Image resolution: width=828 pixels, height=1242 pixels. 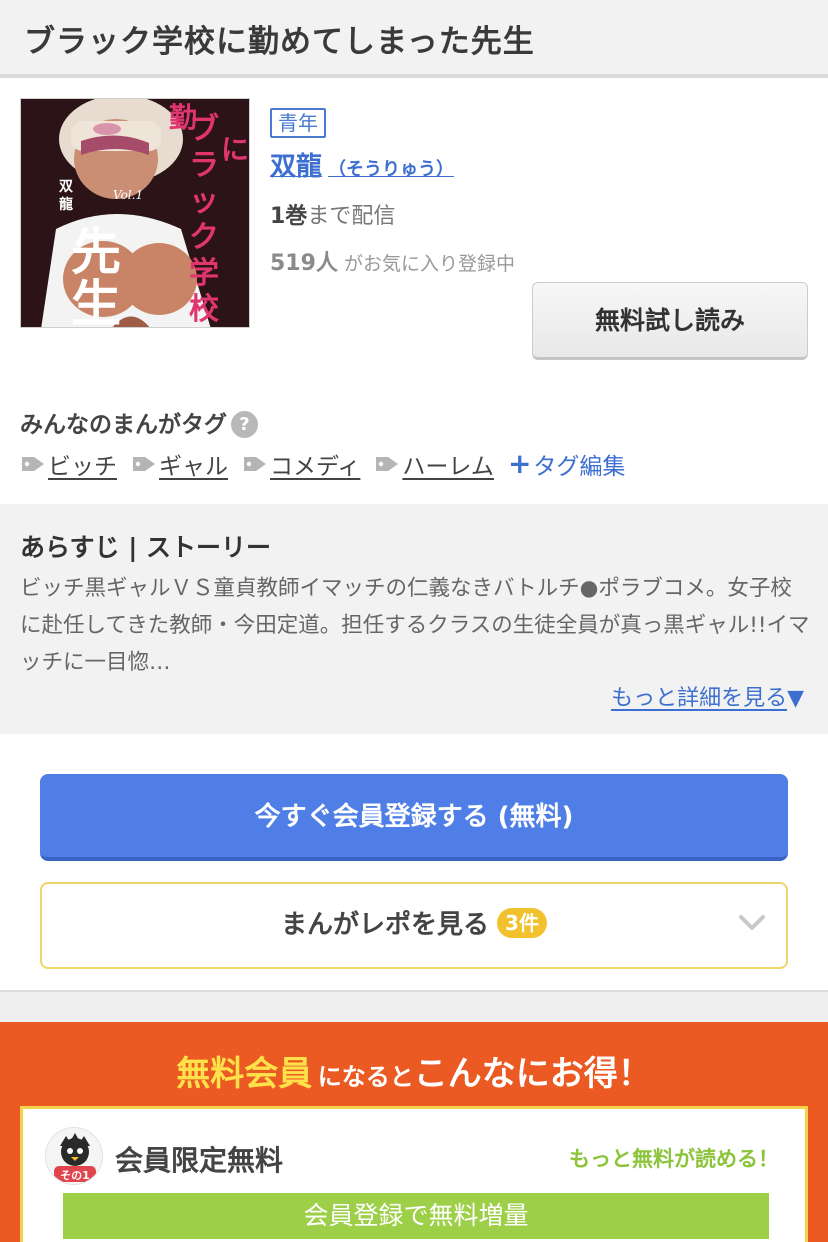 What do you see at coordinates (244, 1074) in the screenshot?
I see `benefits-heading-highlight: 無料会員` at bounding box center [244, 1074].